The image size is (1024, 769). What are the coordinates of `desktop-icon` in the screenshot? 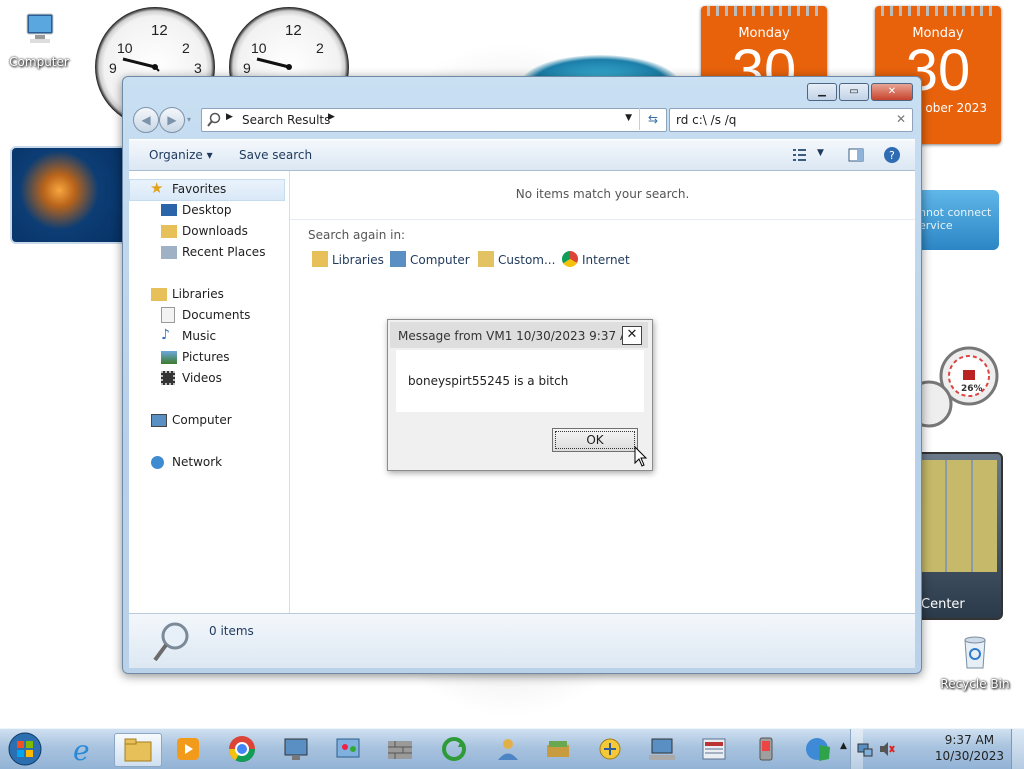 It's located at (169, 210).